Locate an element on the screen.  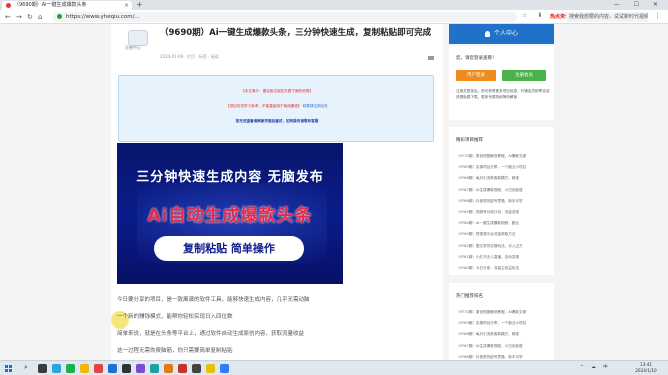
article-meta: 2024-01-09 · 栏目 · 标签 · 阅读 is located at coordinates (189, 56).